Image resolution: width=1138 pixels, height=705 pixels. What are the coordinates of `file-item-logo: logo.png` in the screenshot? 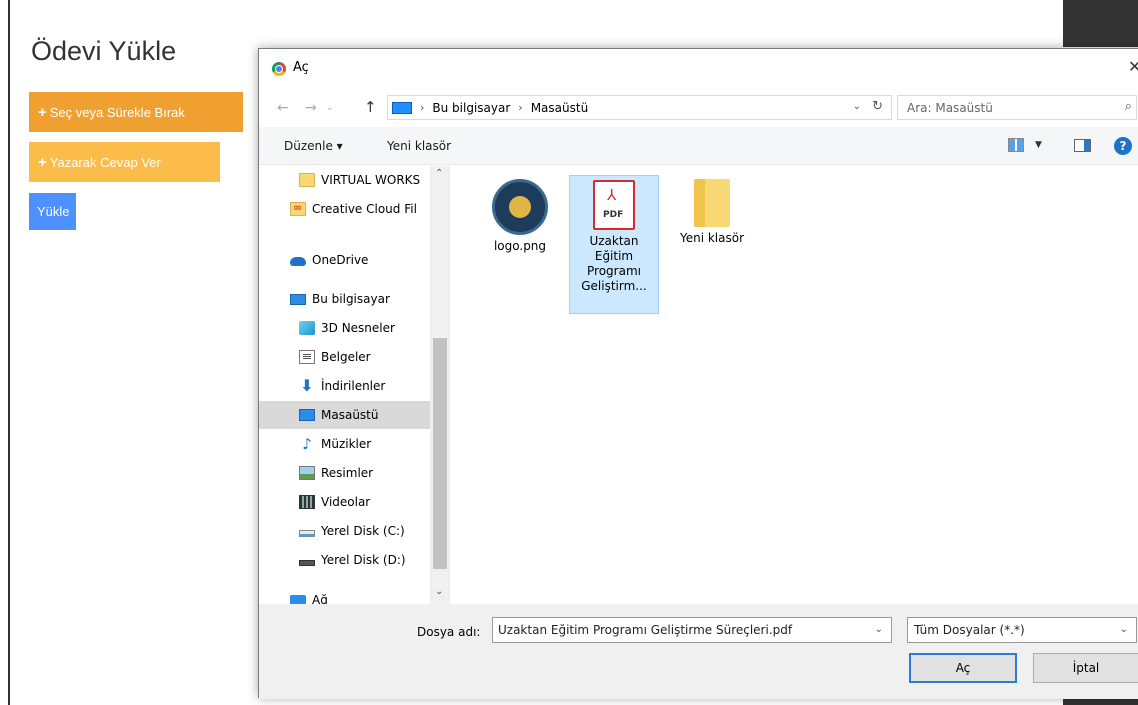 It's located at (520, 214).